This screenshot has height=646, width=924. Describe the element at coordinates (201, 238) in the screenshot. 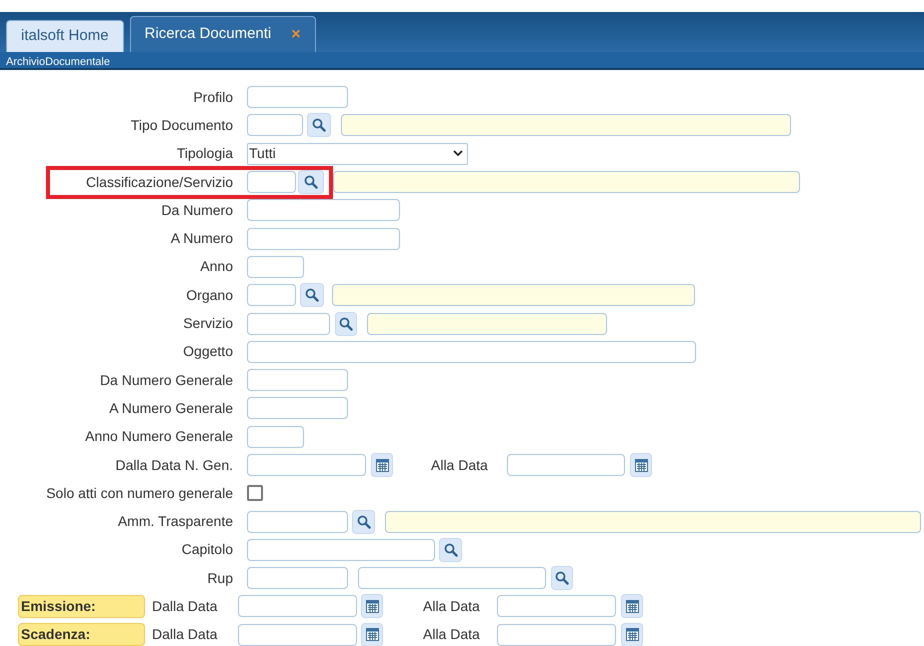

I see `field-label: A Numero` at that location.